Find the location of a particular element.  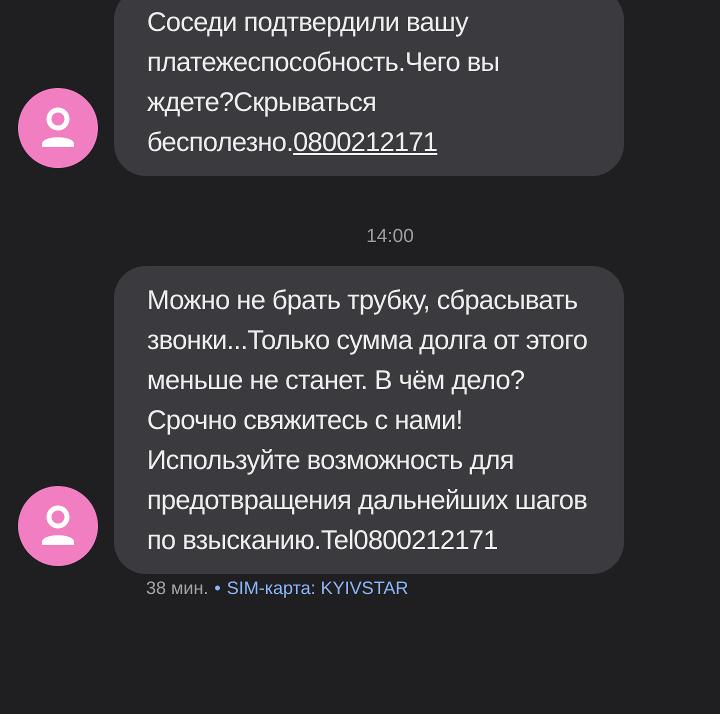

sim-label: SIM-карта: KYIVSTAR is located at coordinates (317, 588).